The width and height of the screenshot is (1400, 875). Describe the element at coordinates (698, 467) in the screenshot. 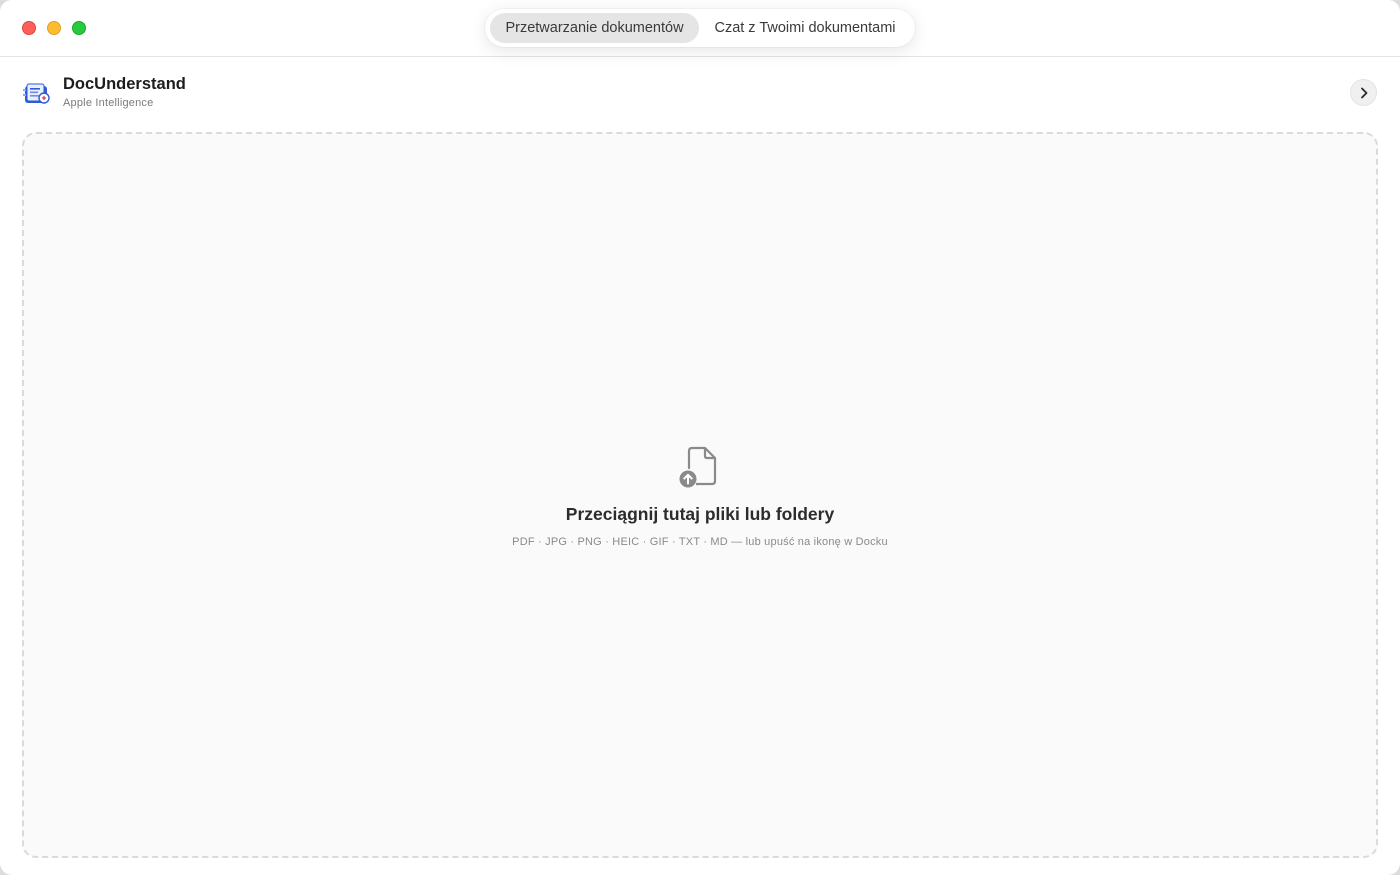

I see `document-upload-icon` at that location.